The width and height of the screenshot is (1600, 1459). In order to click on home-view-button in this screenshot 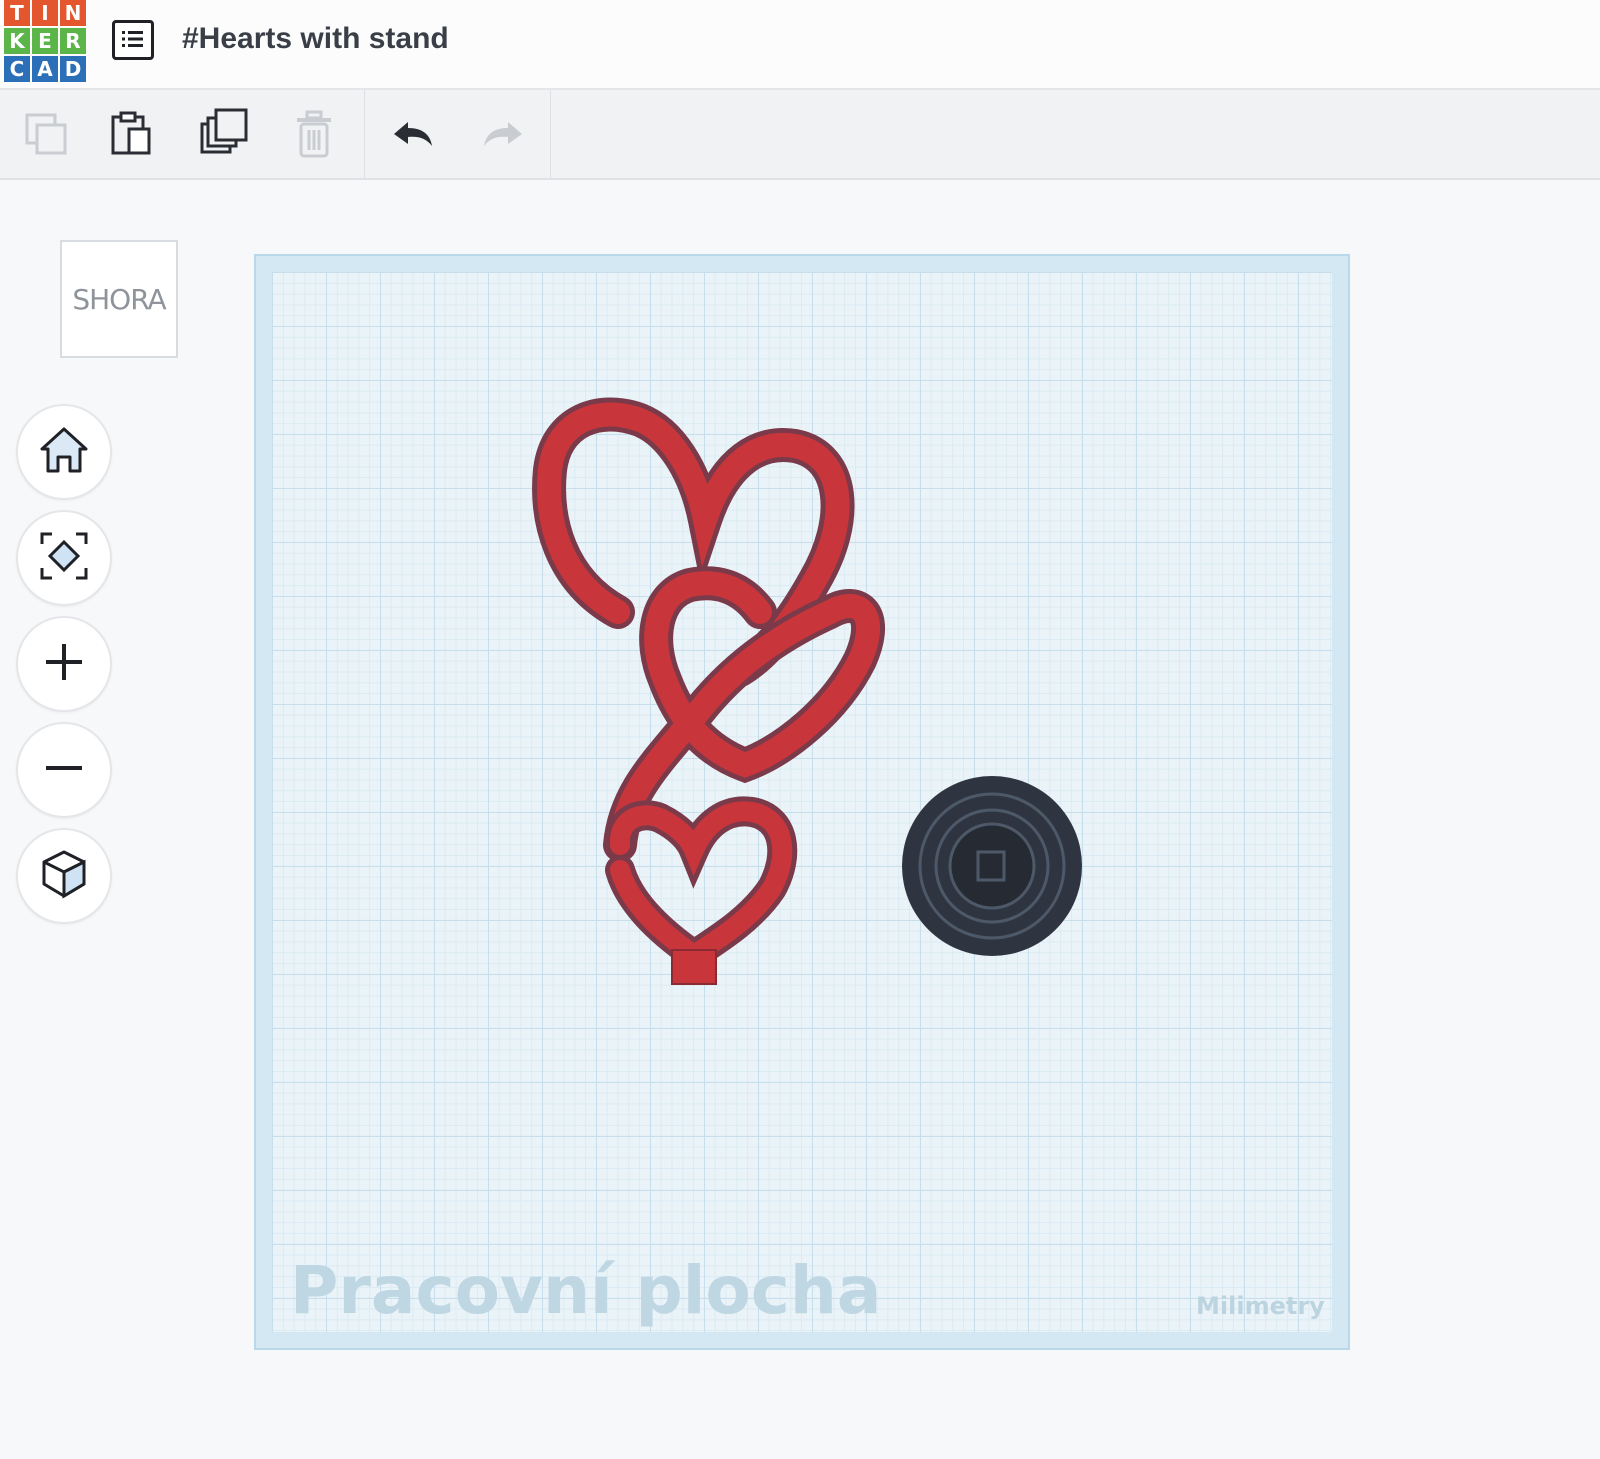, I will do `click(64, 452)`.